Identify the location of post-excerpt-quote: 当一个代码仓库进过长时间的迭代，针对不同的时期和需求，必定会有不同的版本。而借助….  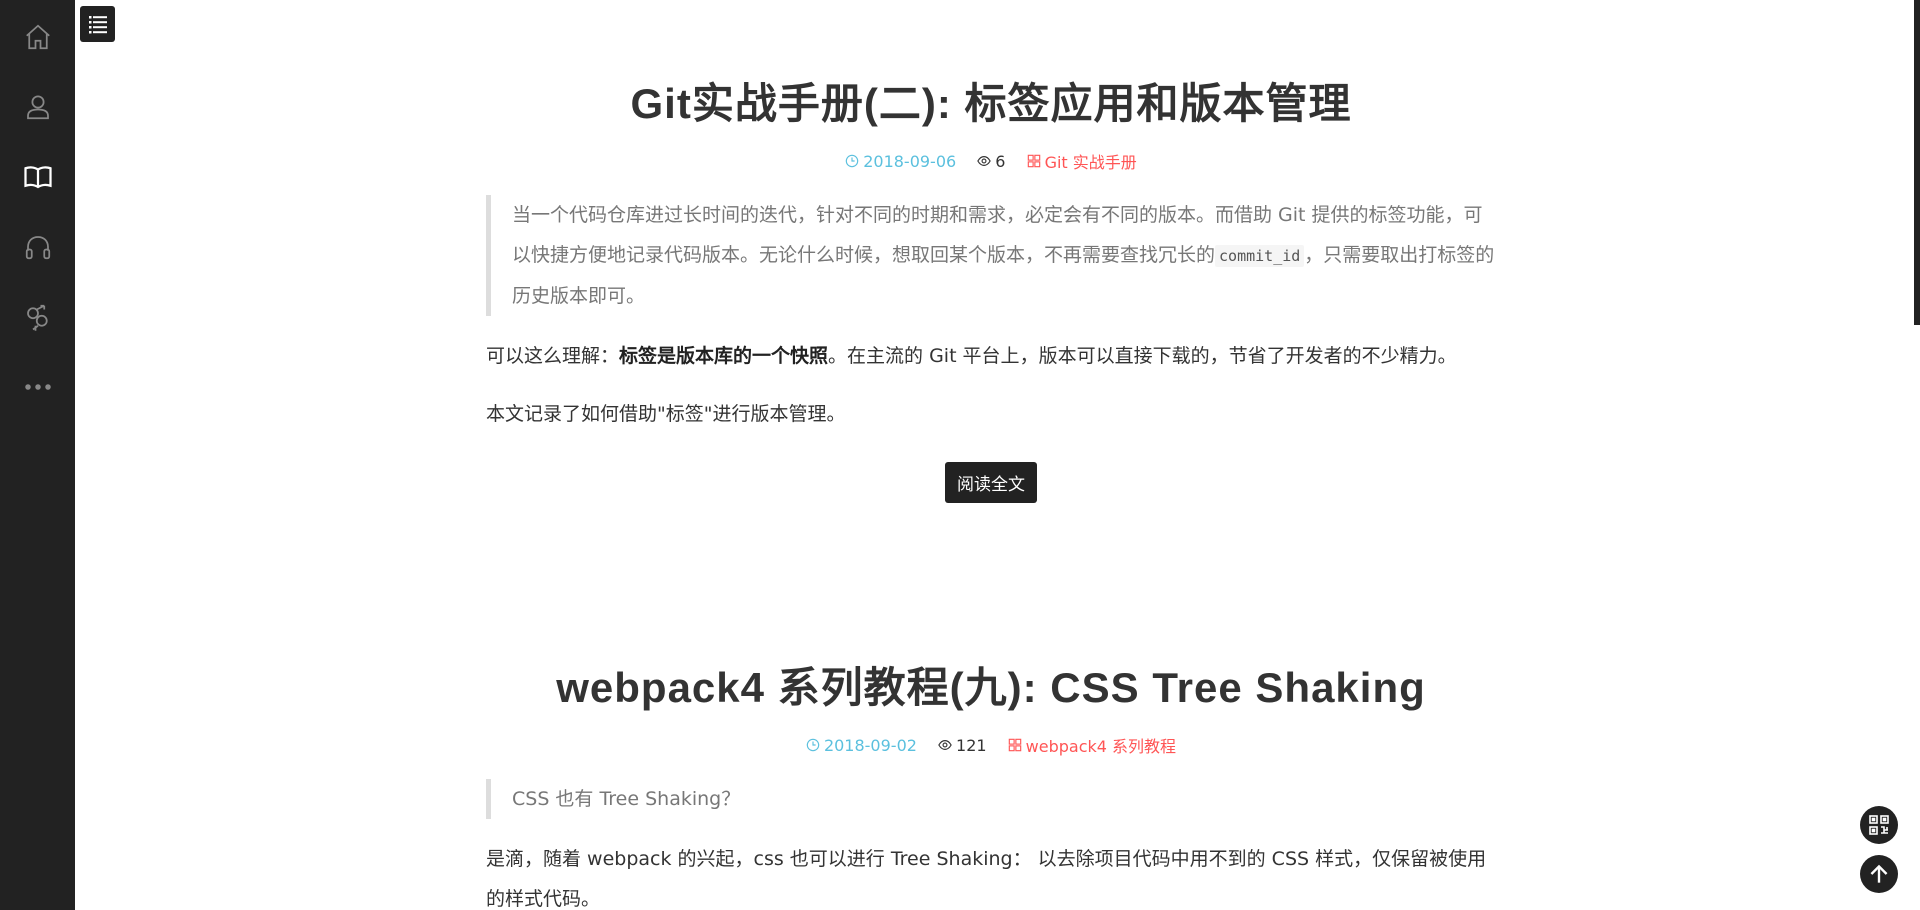
(991, 255).